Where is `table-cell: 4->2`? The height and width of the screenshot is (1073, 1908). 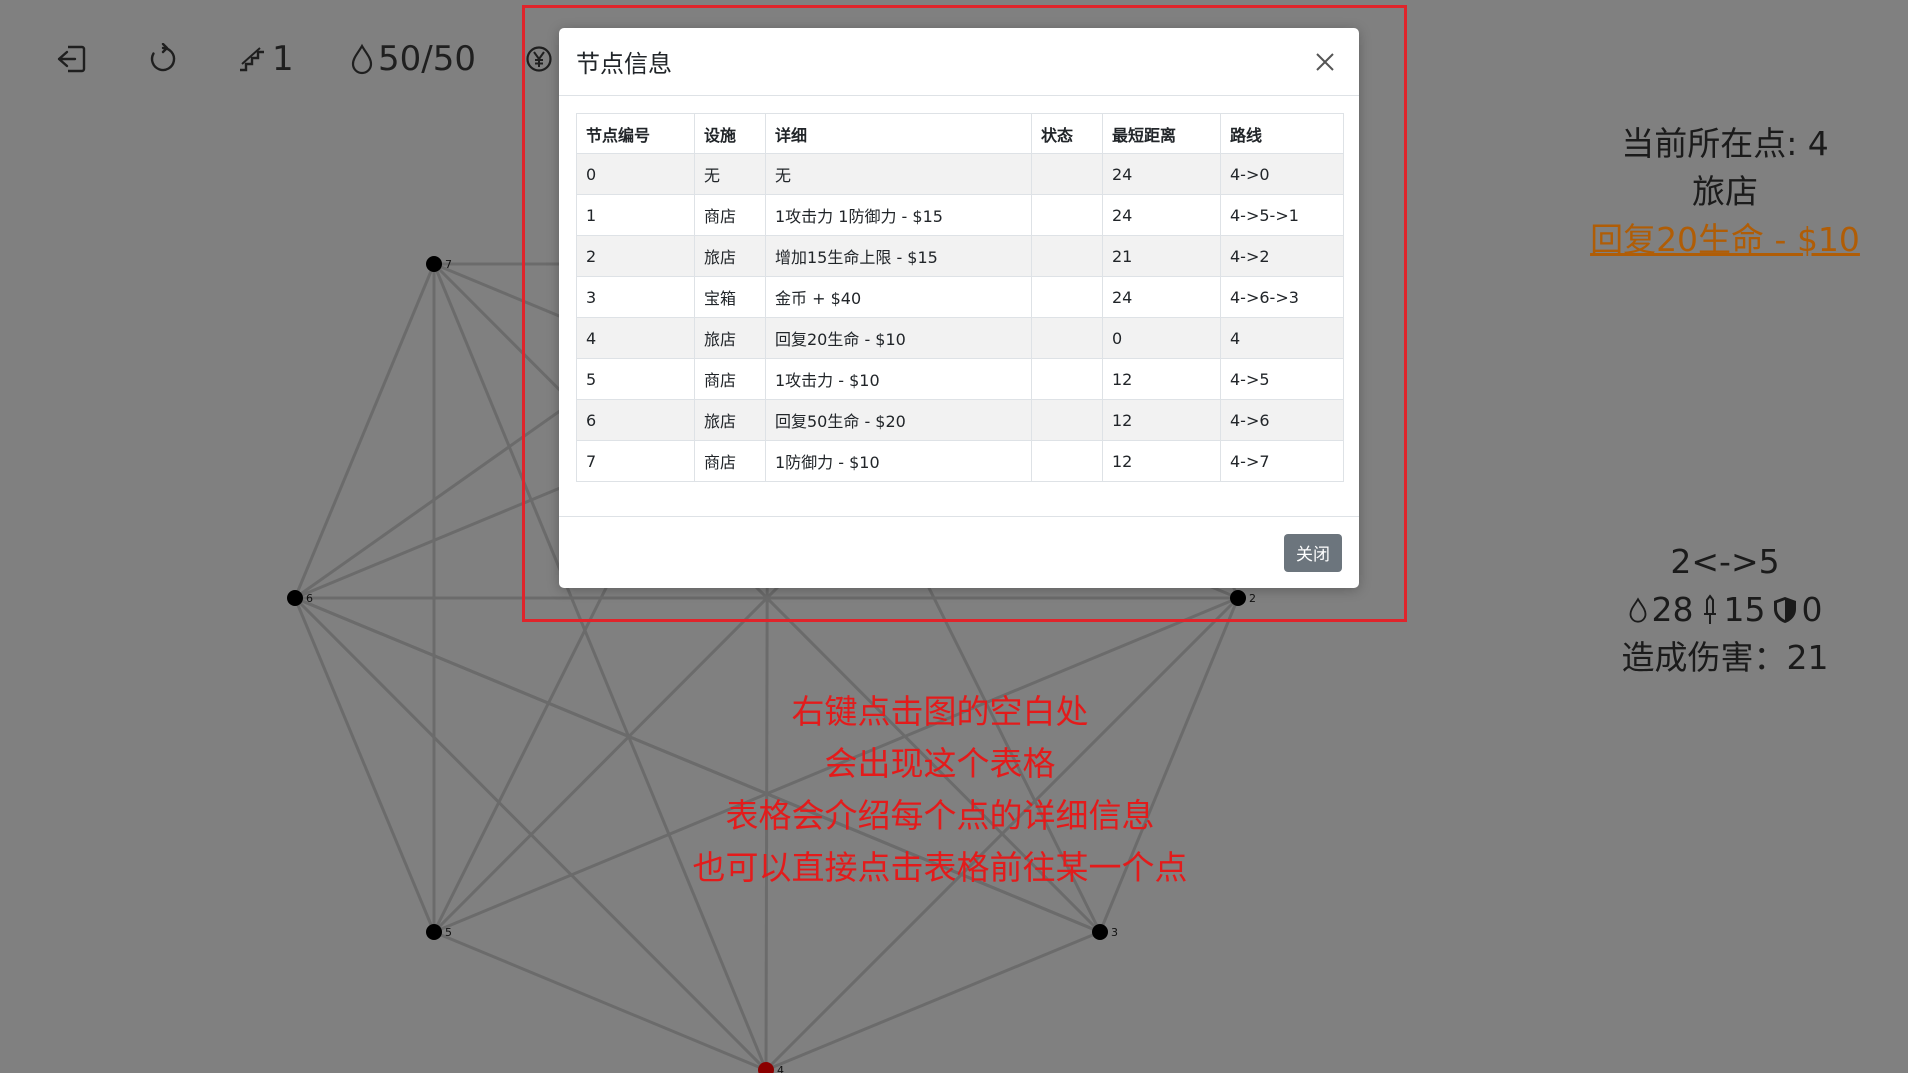 table-cell: 4->2 is located at coordinates (1282, 256).